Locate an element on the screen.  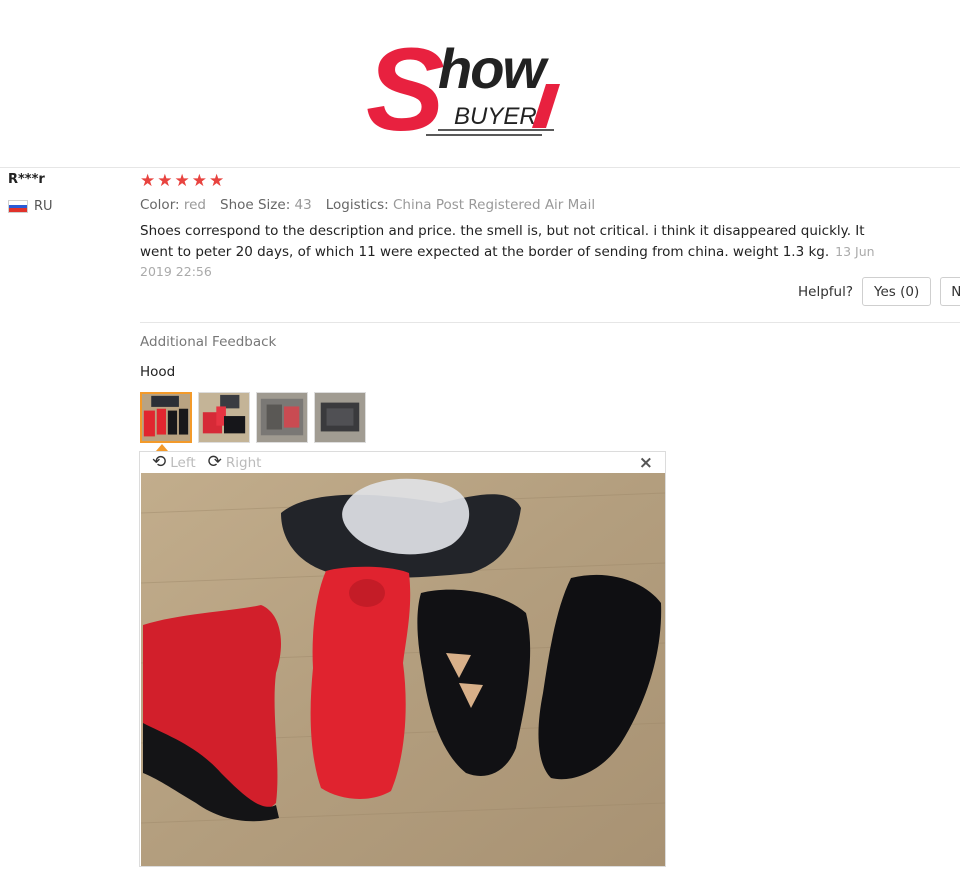
rotate-left-label: Left is located at coordinates (183, 462).